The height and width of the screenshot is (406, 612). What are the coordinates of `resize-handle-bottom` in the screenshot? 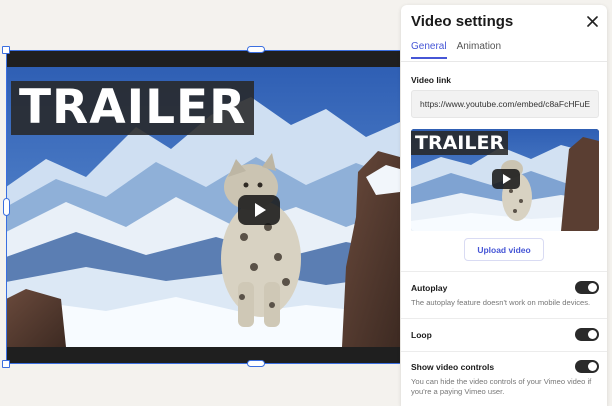 It's located at (256, 363).